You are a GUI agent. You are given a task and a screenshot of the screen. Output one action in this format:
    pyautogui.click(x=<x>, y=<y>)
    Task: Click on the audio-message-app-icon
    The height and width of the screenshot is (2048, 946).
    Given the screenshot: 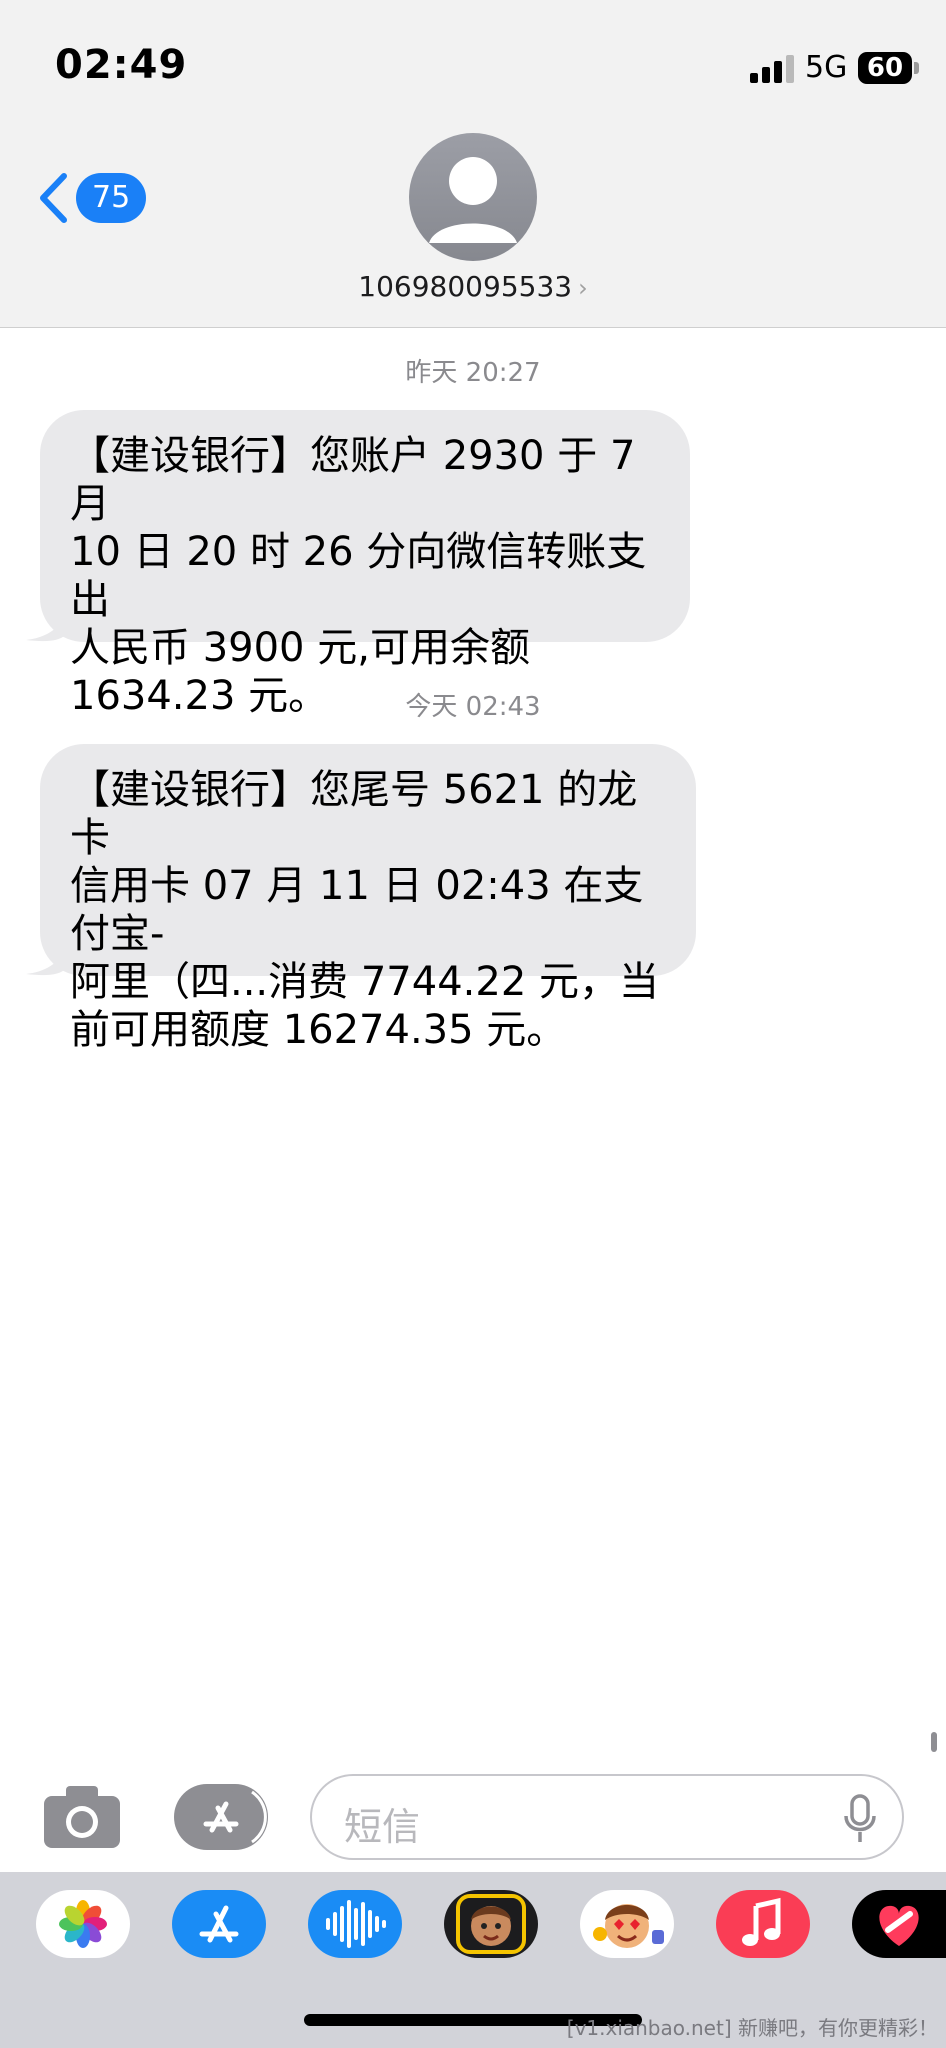 What is the action you would take?
    pyautogui.click(x=355, y=1924)
    